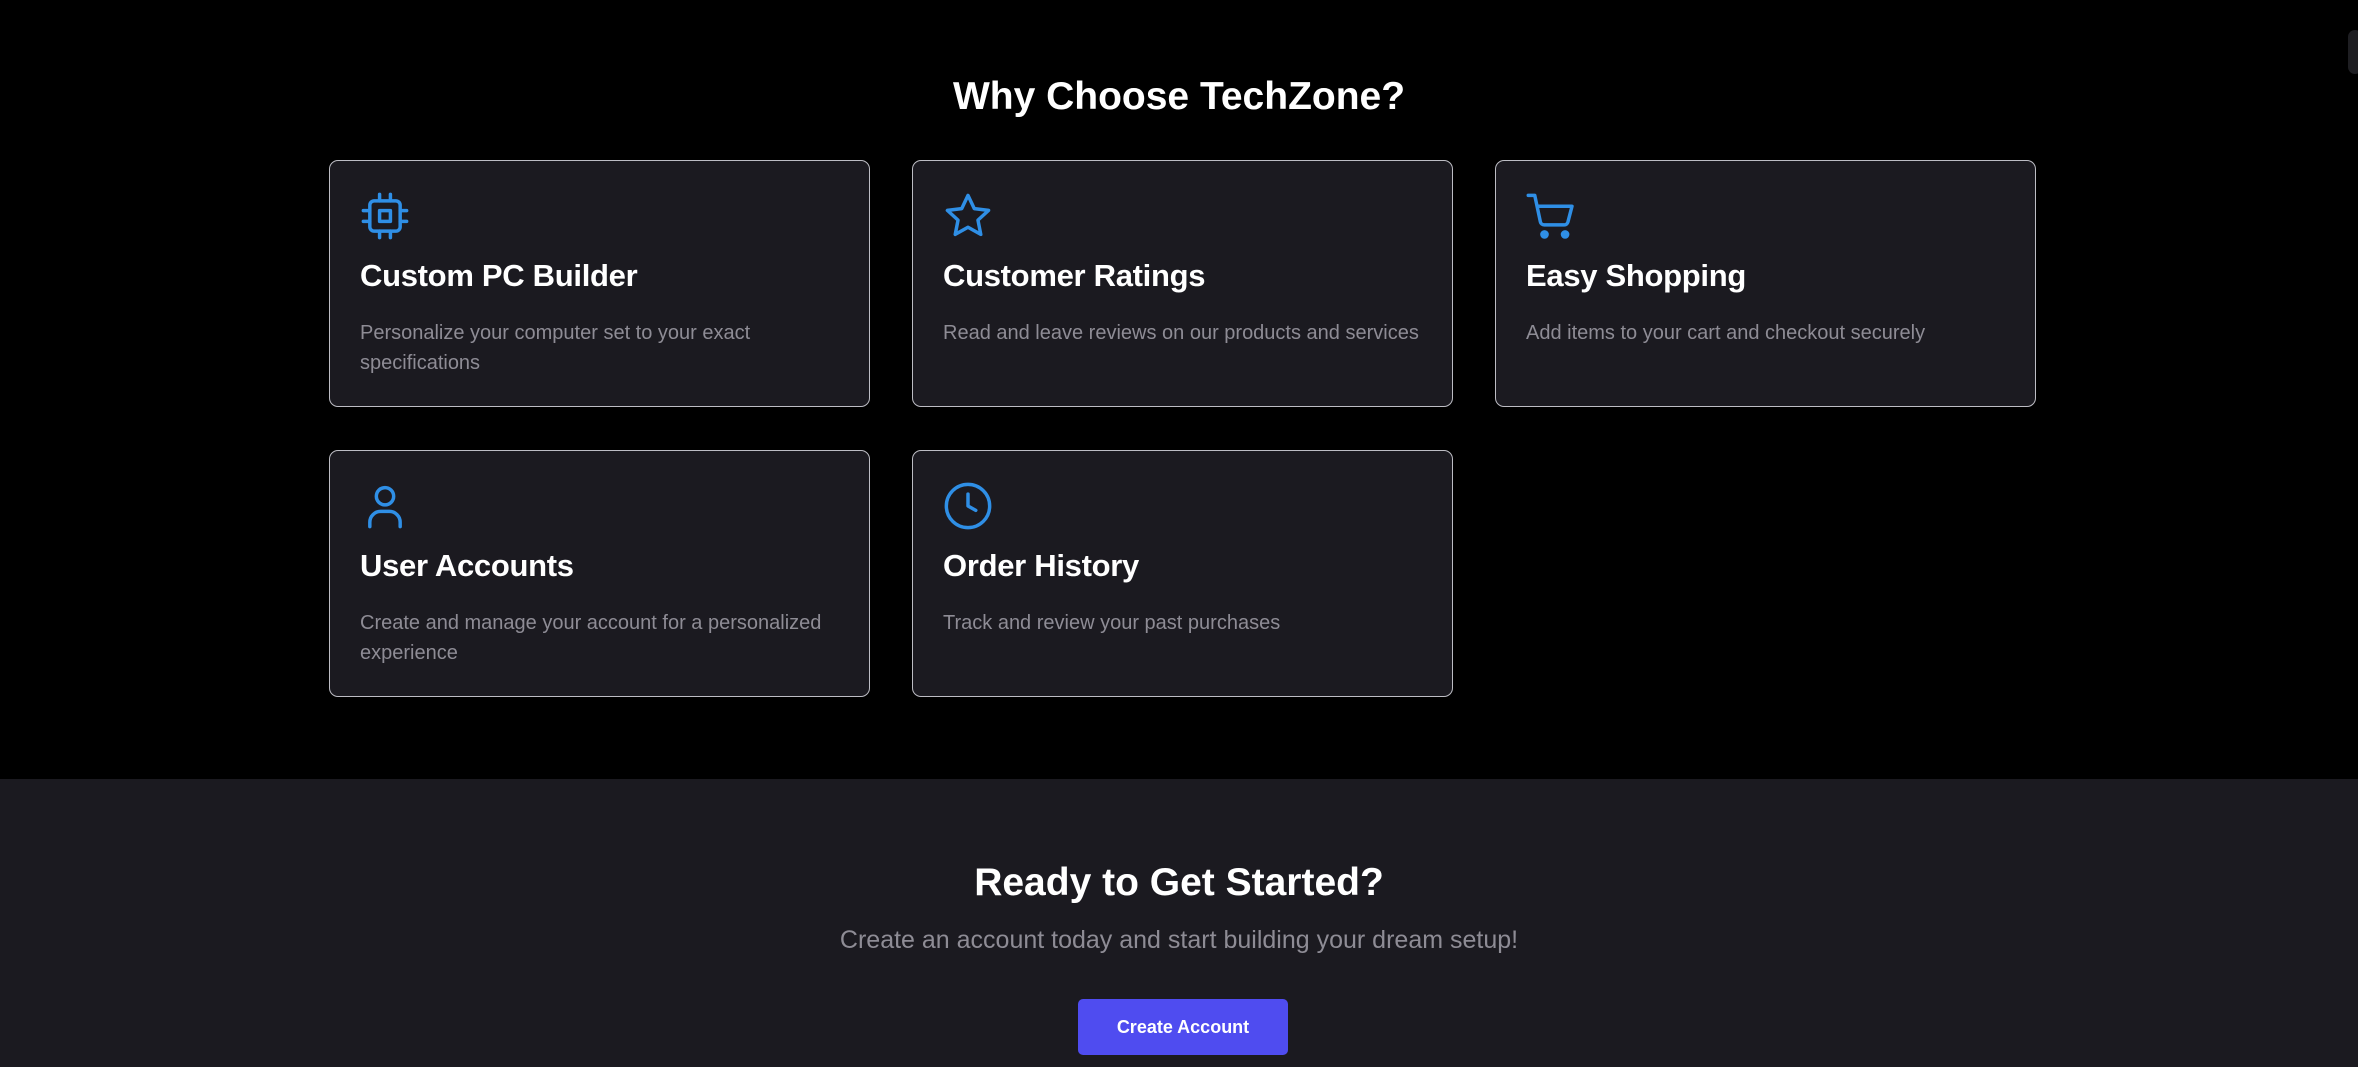 Image resolution: width=2358 pixels, height=1067 pixels. What do you see at coordinates (1183, 1027) in the screenshot?
I see `create-account-button: Create Account` at bounding box center [1183, 1027].